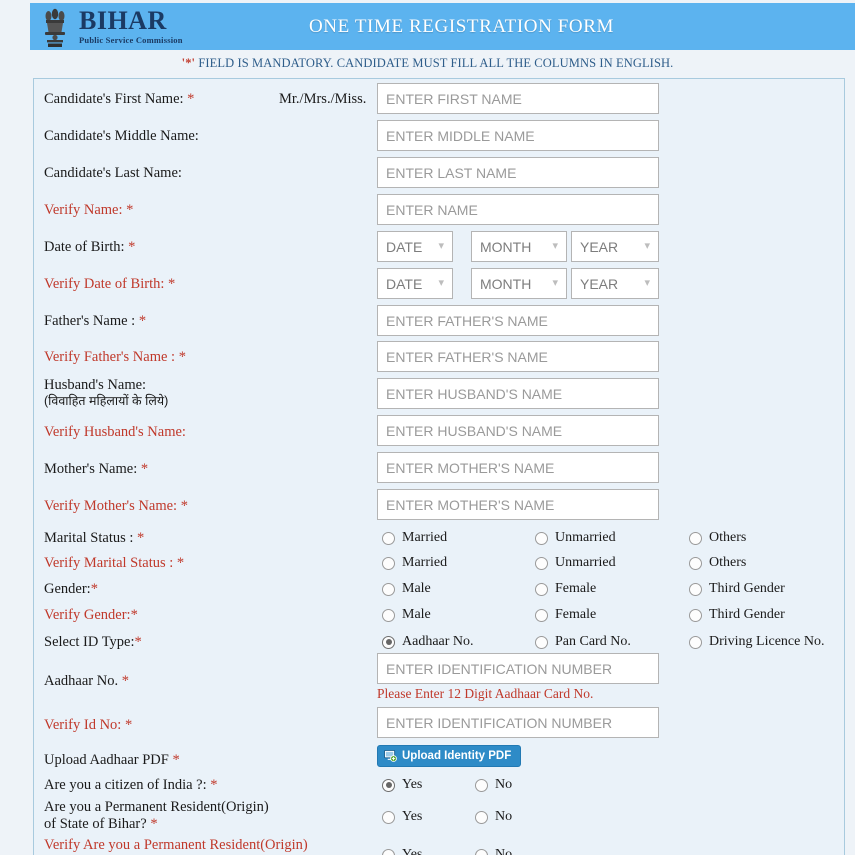  What do you see at coordinates (615, 246) in the screenshot?
I see `dob-year-select: YEAR ▾` at bounding box center [615, 246].